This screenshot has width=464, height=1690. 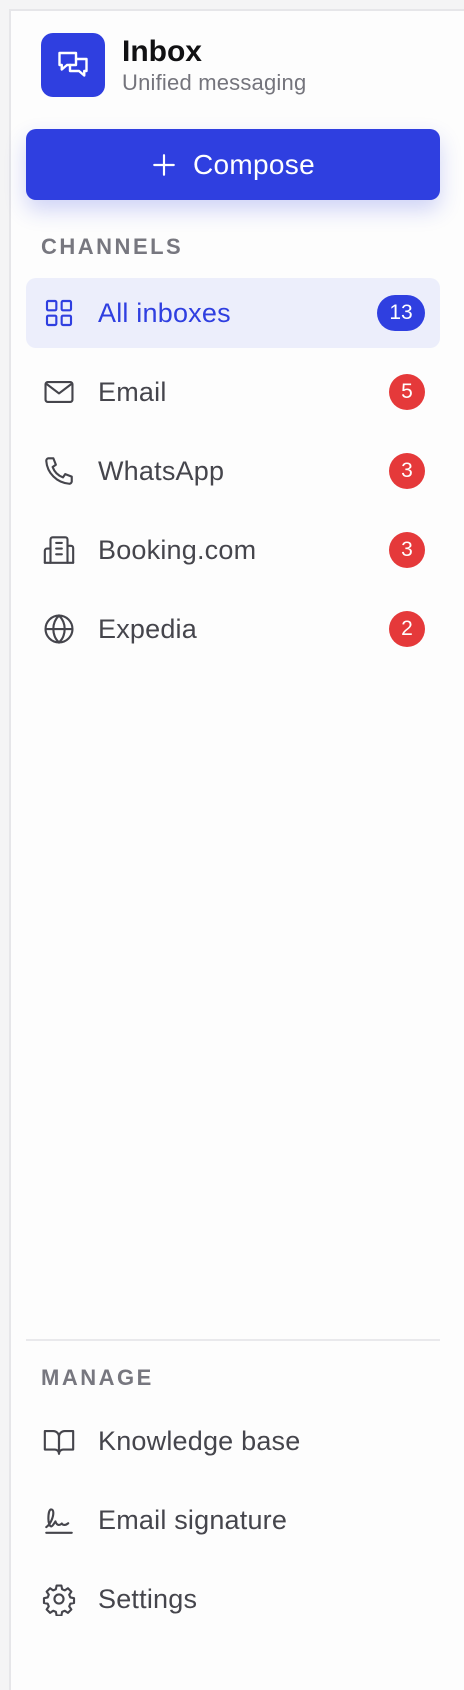 What do you see at coordinates (233, 392) in the screenshot?
I see `nav-item-email: Email 5` at bounding box center [233, 392].